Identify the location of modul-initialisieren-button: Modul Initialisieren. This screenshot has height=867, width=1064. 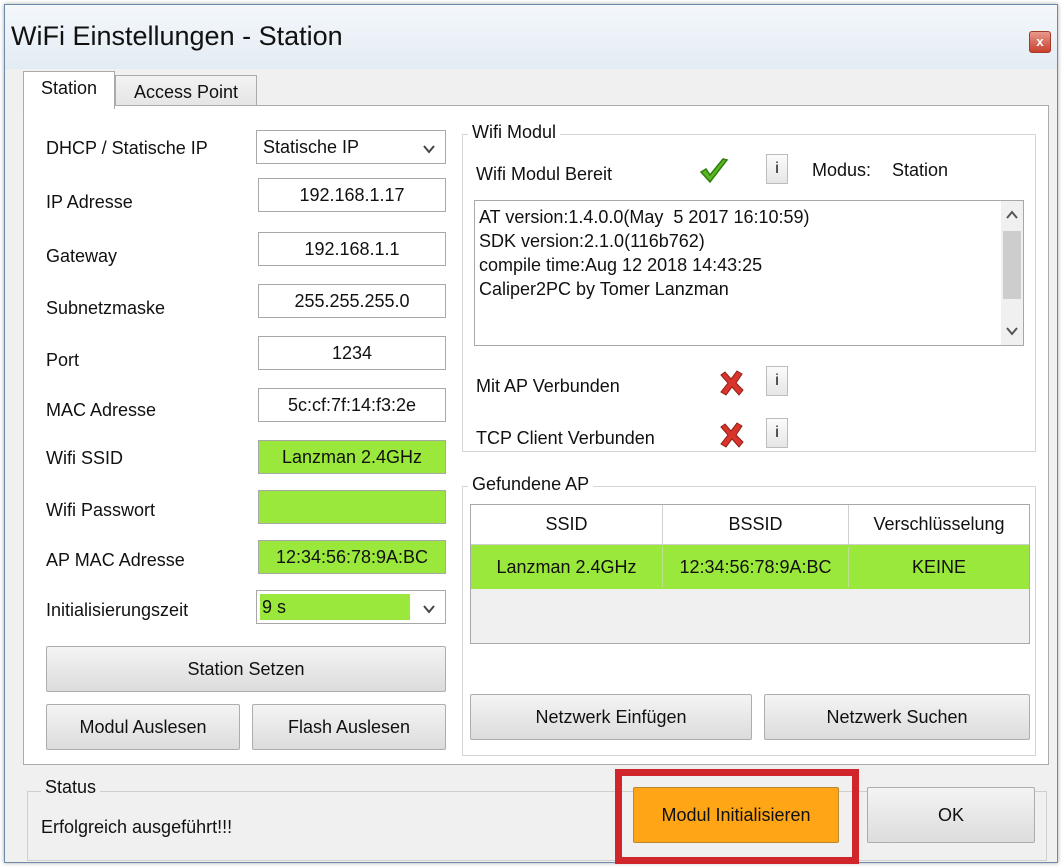
(736, 815).